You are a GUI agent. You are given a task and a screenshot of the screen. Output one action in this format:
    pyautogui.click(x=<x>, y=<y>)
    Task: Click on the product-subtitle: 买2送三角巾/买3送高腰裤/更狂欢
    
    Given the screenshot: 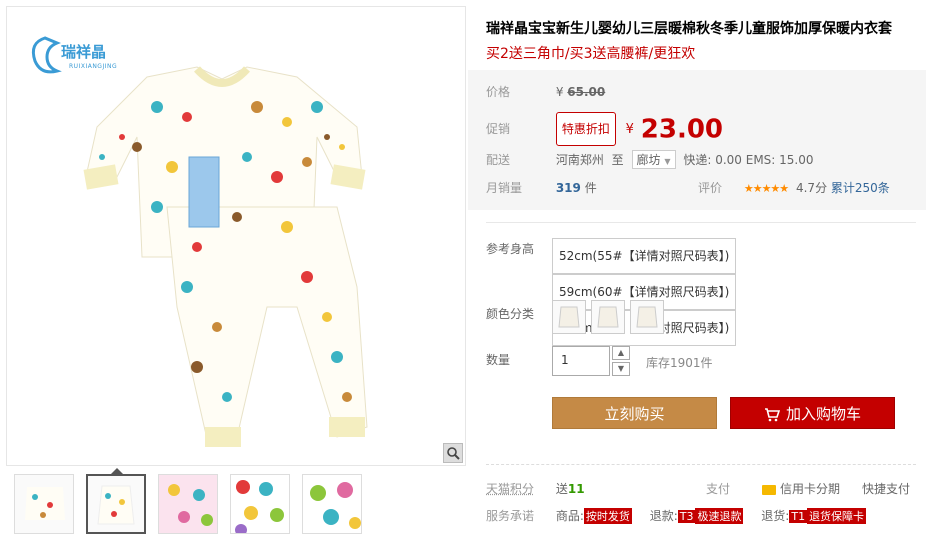 What is the action you would take?
    pyautogui.click(x=591, y=54)
    